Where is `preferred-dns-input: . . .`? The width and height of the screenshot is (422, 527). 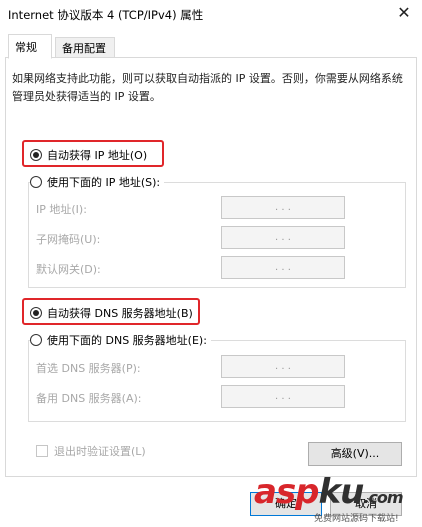 preferred-dns-input: . . . is located at coordinates (283, 366).